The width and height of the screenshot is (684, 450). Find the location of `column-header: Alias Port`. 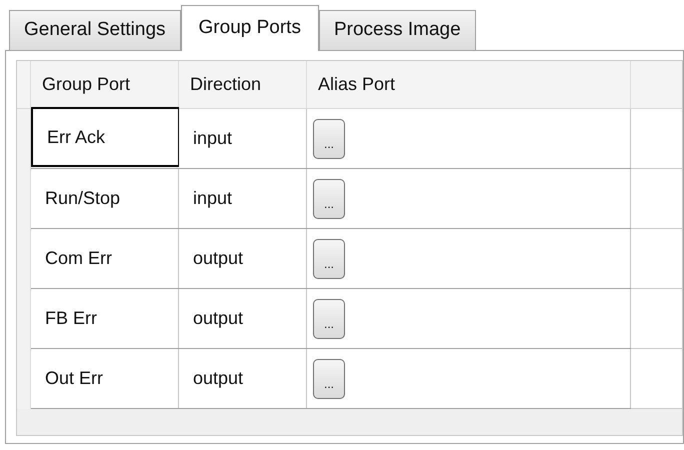

column-header: Alias Port is located at coordinates (469, 84).